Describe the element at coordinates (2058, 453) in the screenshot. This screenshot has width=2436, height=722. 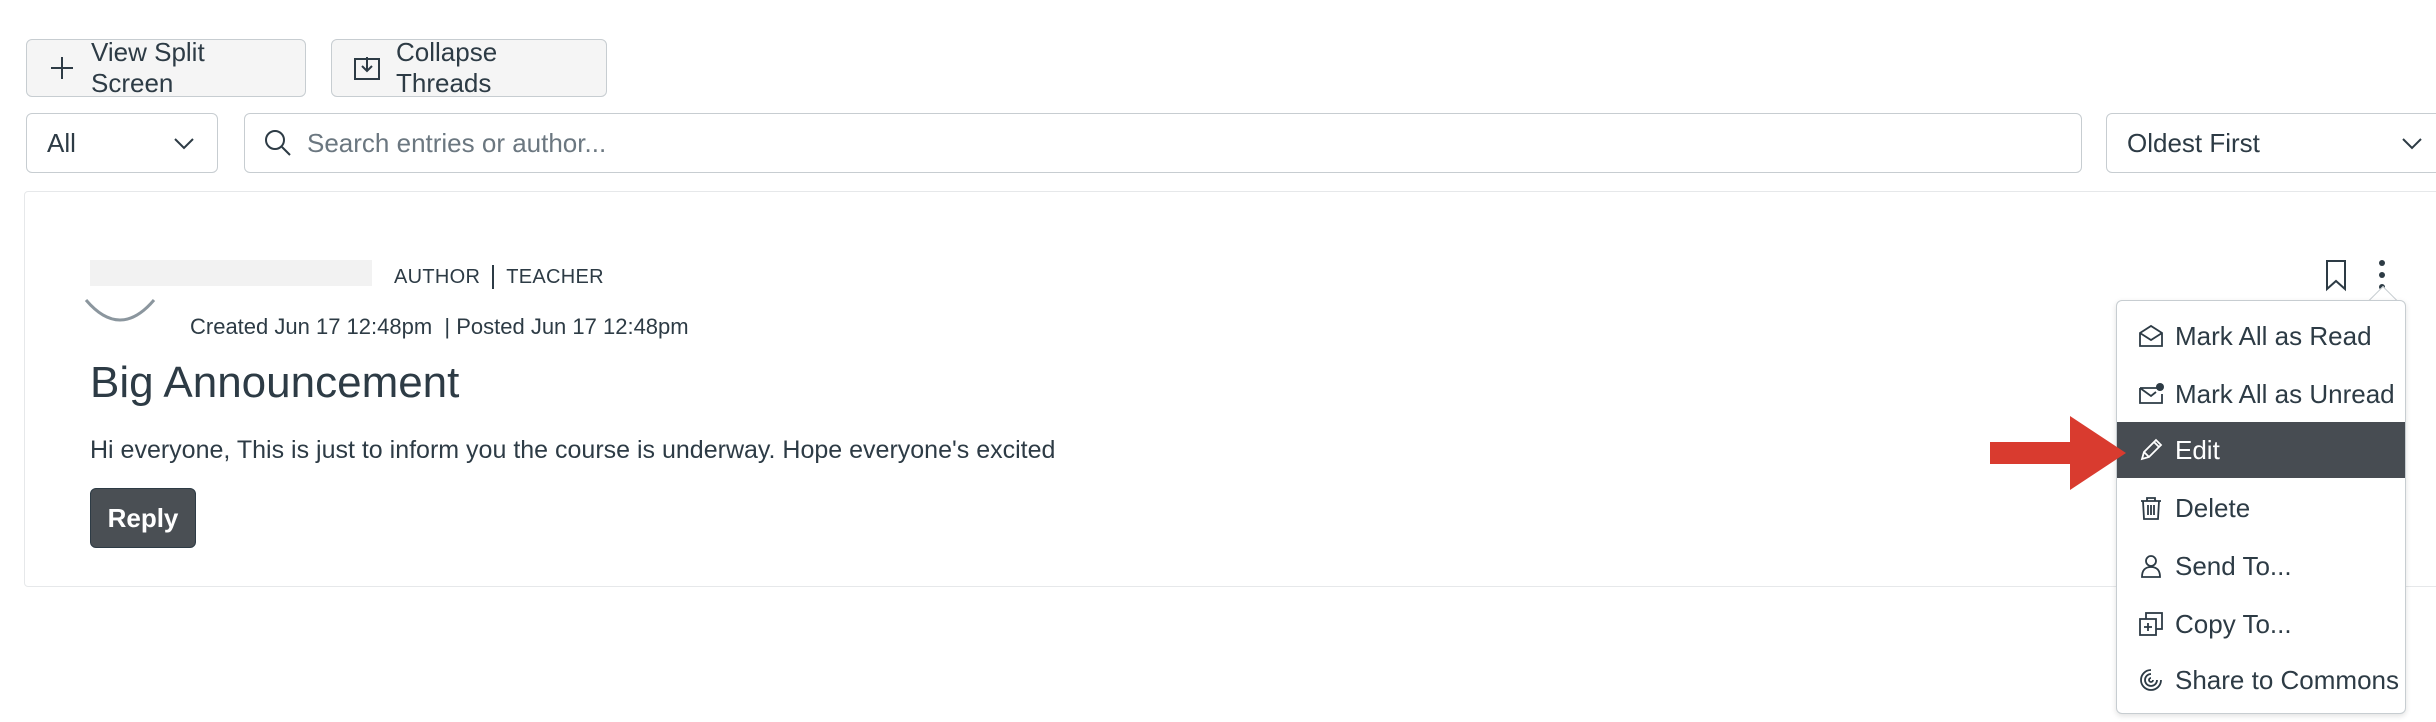
I see `annotation-arrow-icon` at that location.